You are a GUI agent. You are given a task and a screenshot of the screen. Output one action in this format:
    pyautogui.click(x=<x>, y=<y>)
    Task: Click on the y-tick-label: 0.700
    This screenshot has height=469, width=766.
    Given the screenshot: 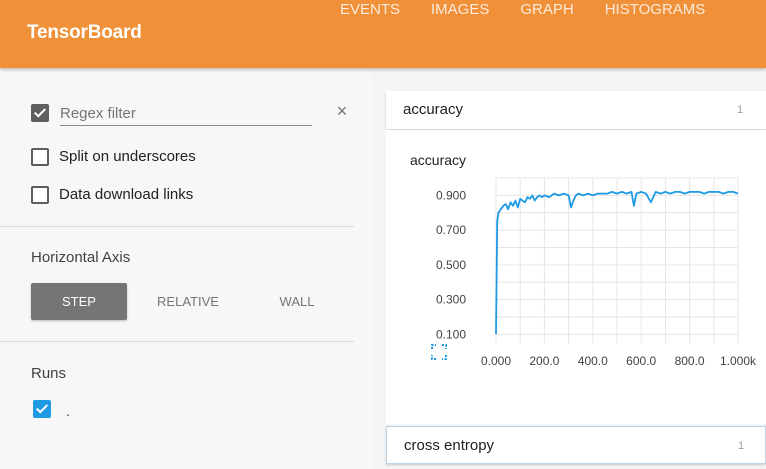 What is the action you would take?
    pyautogui.click(x=451, y=230)
    